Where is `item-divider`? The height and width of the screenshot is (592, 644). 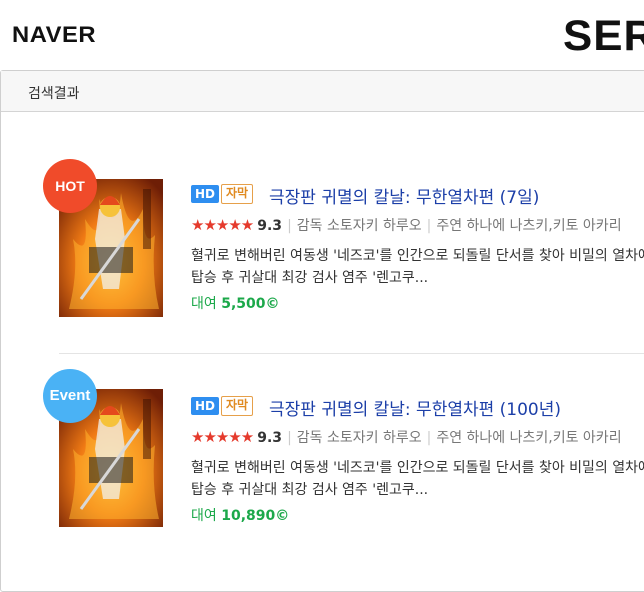 item-divider is located at coordinates (351, 353).